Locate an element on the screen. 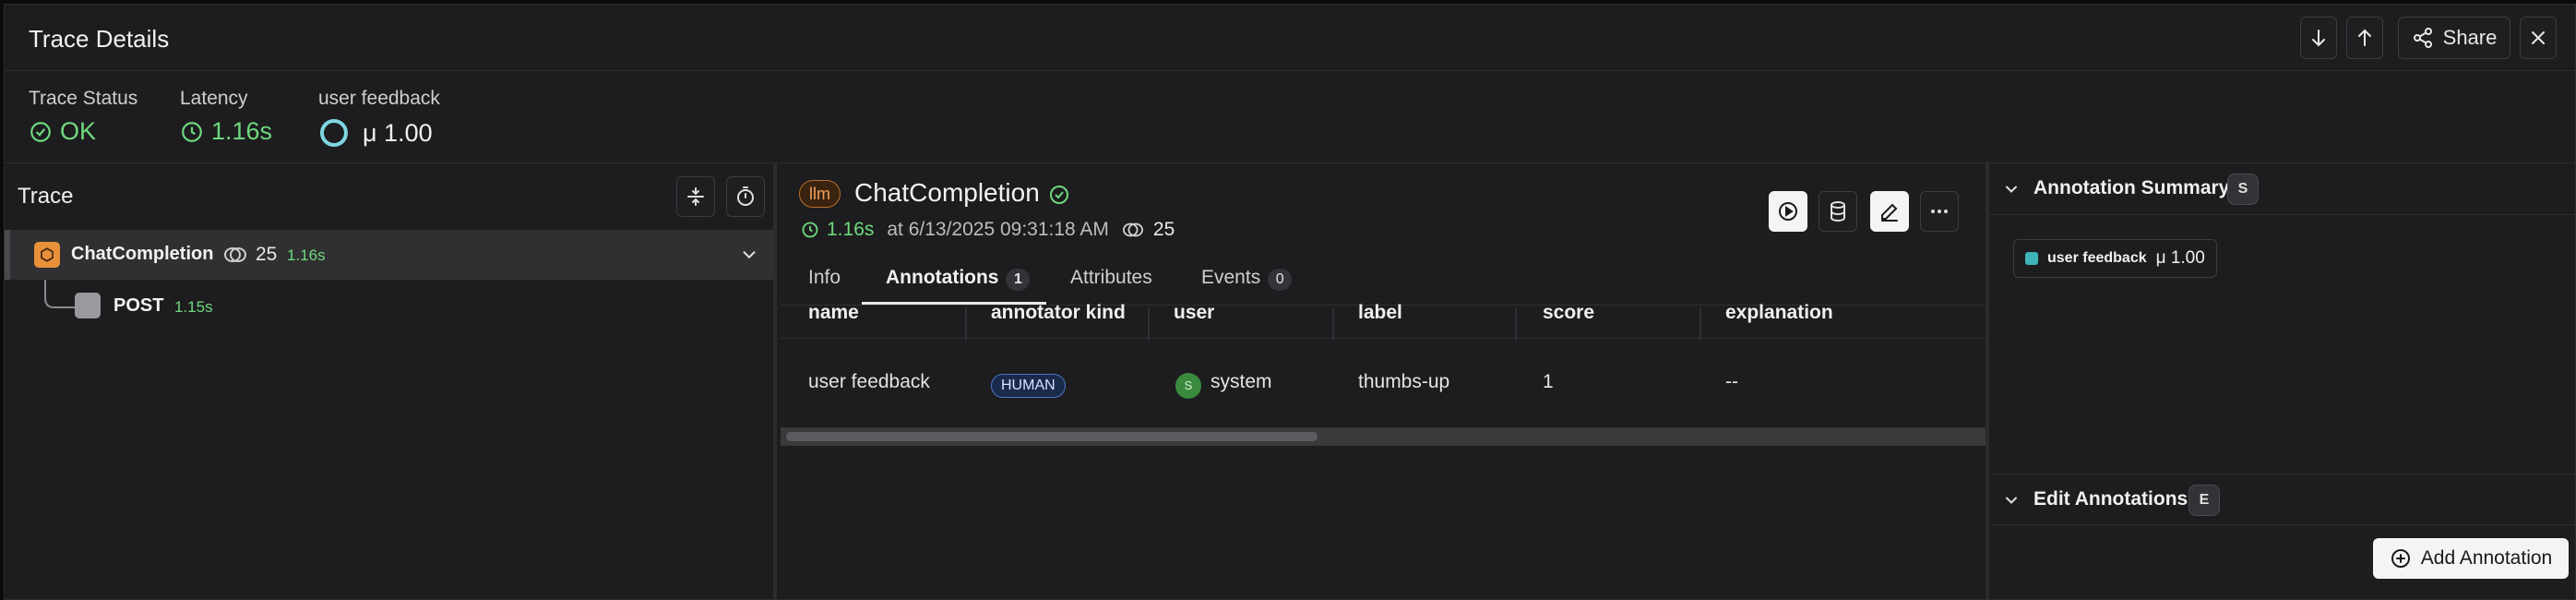  span-row-post: POST 1.15s is located at coordinates (389, 305).